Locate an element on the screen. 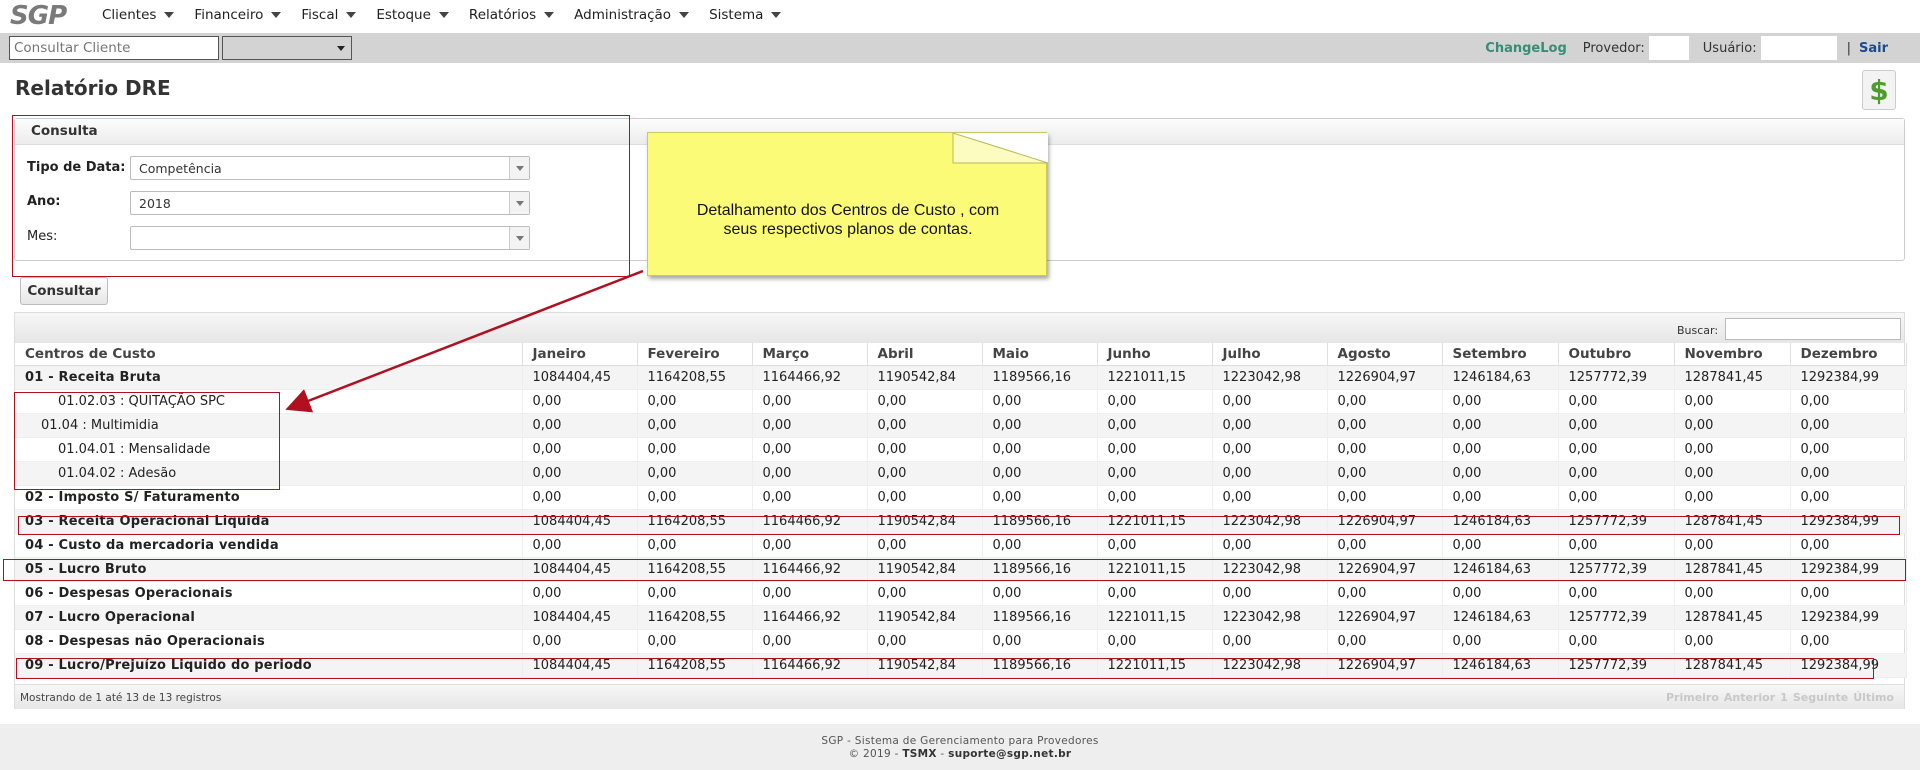 The image size is (1920, 770). support-email-link: suporte@sgp.net.br is located at coordinates (1009, 754).